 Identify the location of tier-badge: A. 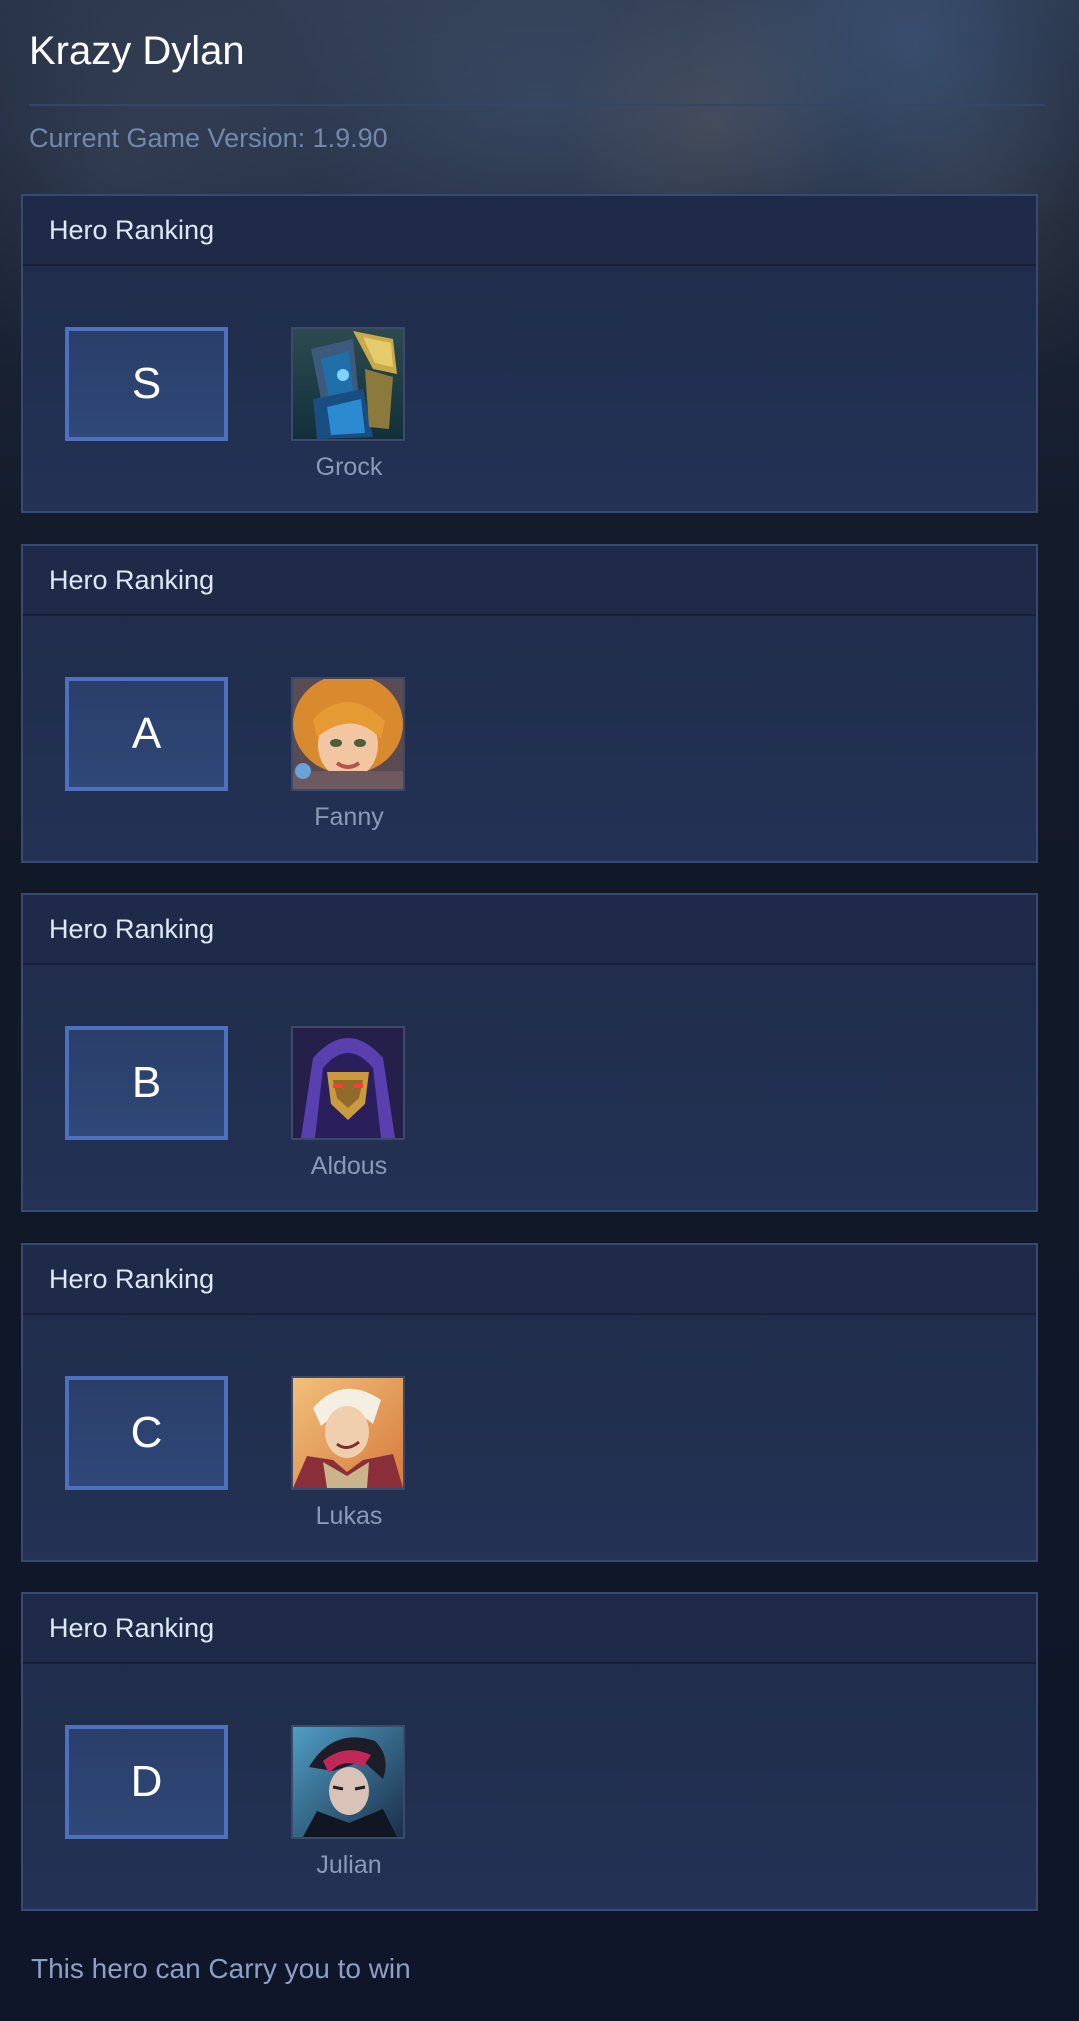
(146, 734).